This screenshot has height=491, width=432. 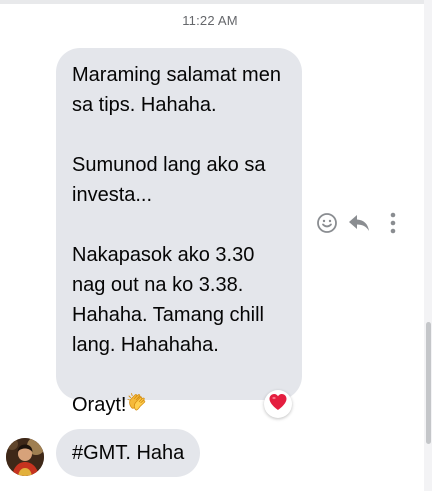 I want to click on message-bubble-short: #GMT. Haha, so click(x=128, y=453).